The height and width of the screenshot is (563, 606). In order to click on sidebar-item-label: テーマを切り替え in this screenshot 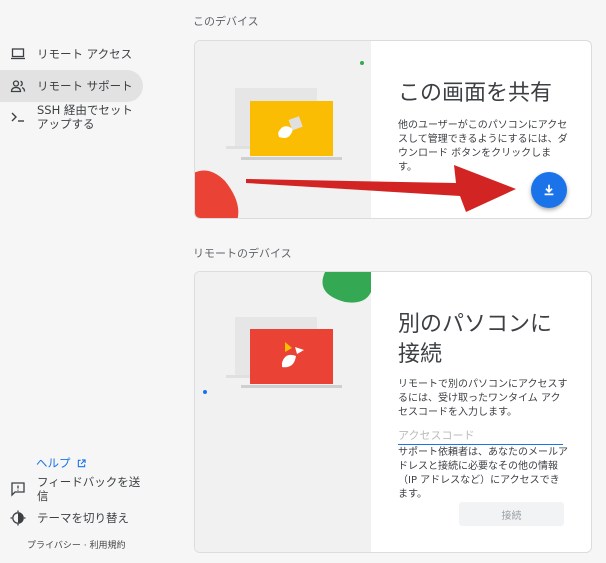, I will do `click(83, 518)`.